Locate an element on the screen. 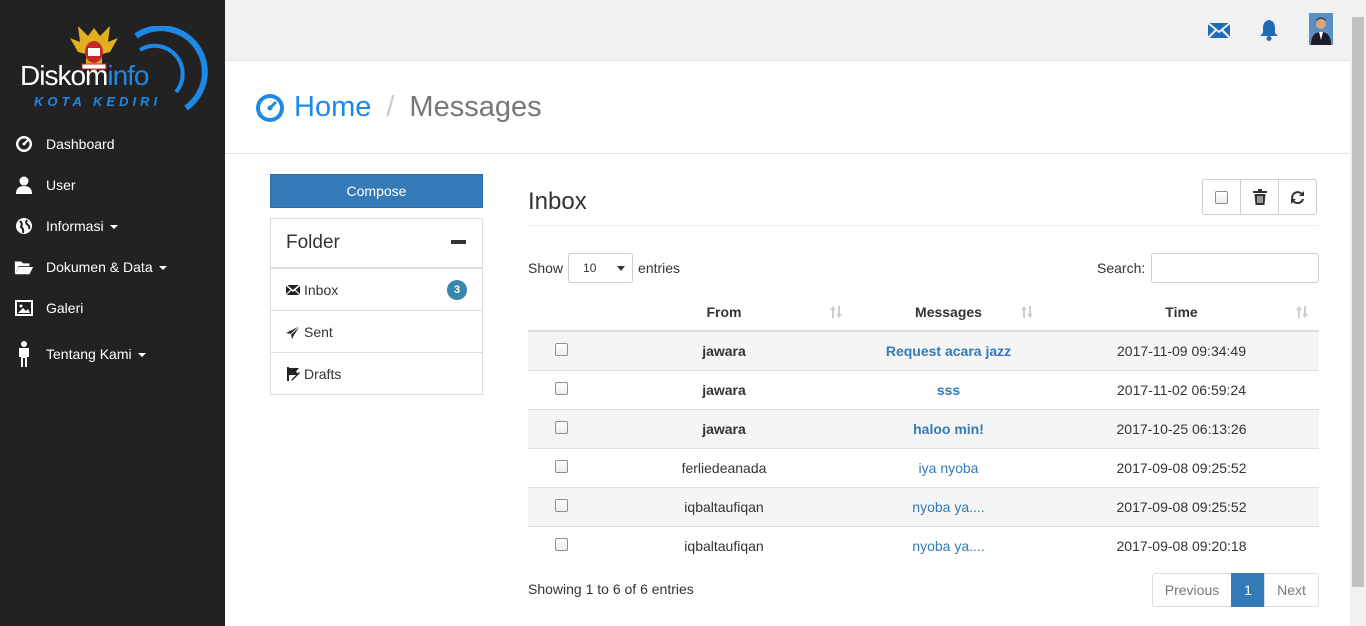 The image size is (1366, 626). scrollbar-thumb is located at coordinates (1358, 302).